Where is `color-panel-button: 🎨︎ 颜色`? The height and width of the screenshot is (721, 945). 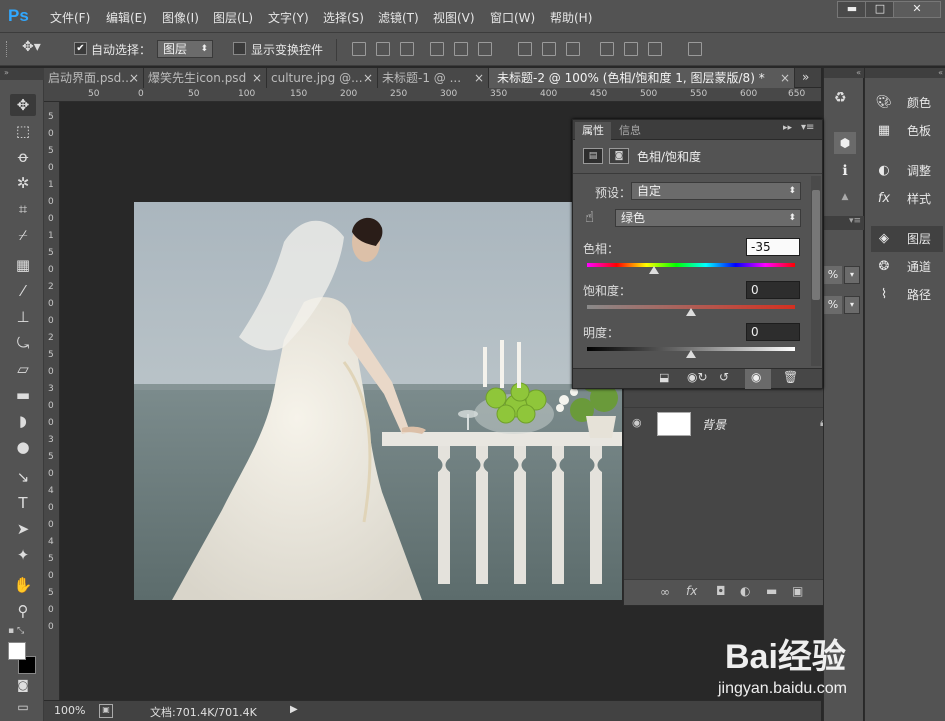
color-panel-button: 🎨︎ 颜色 is located at coordinates (907, 103).